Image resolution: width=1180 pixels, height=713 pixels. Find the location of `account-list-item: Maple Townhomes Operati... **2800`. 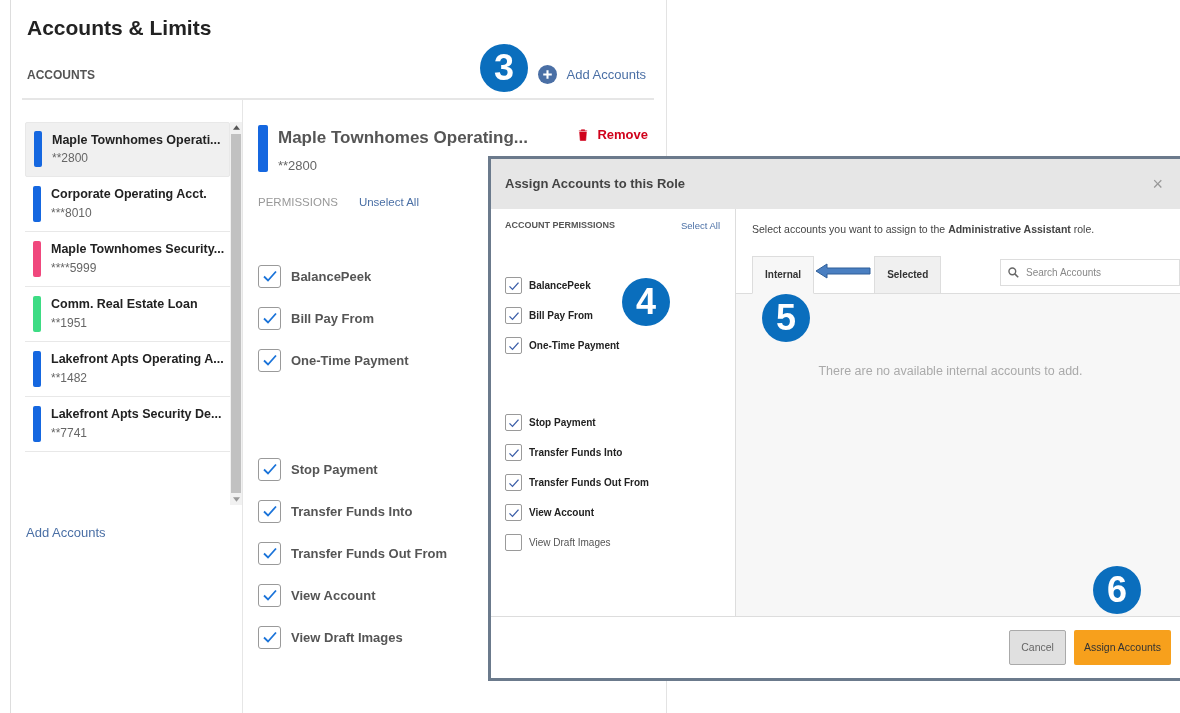

account-list-item: Maple Townhomes Operati... **2800 is located at coordinates (128, 149).